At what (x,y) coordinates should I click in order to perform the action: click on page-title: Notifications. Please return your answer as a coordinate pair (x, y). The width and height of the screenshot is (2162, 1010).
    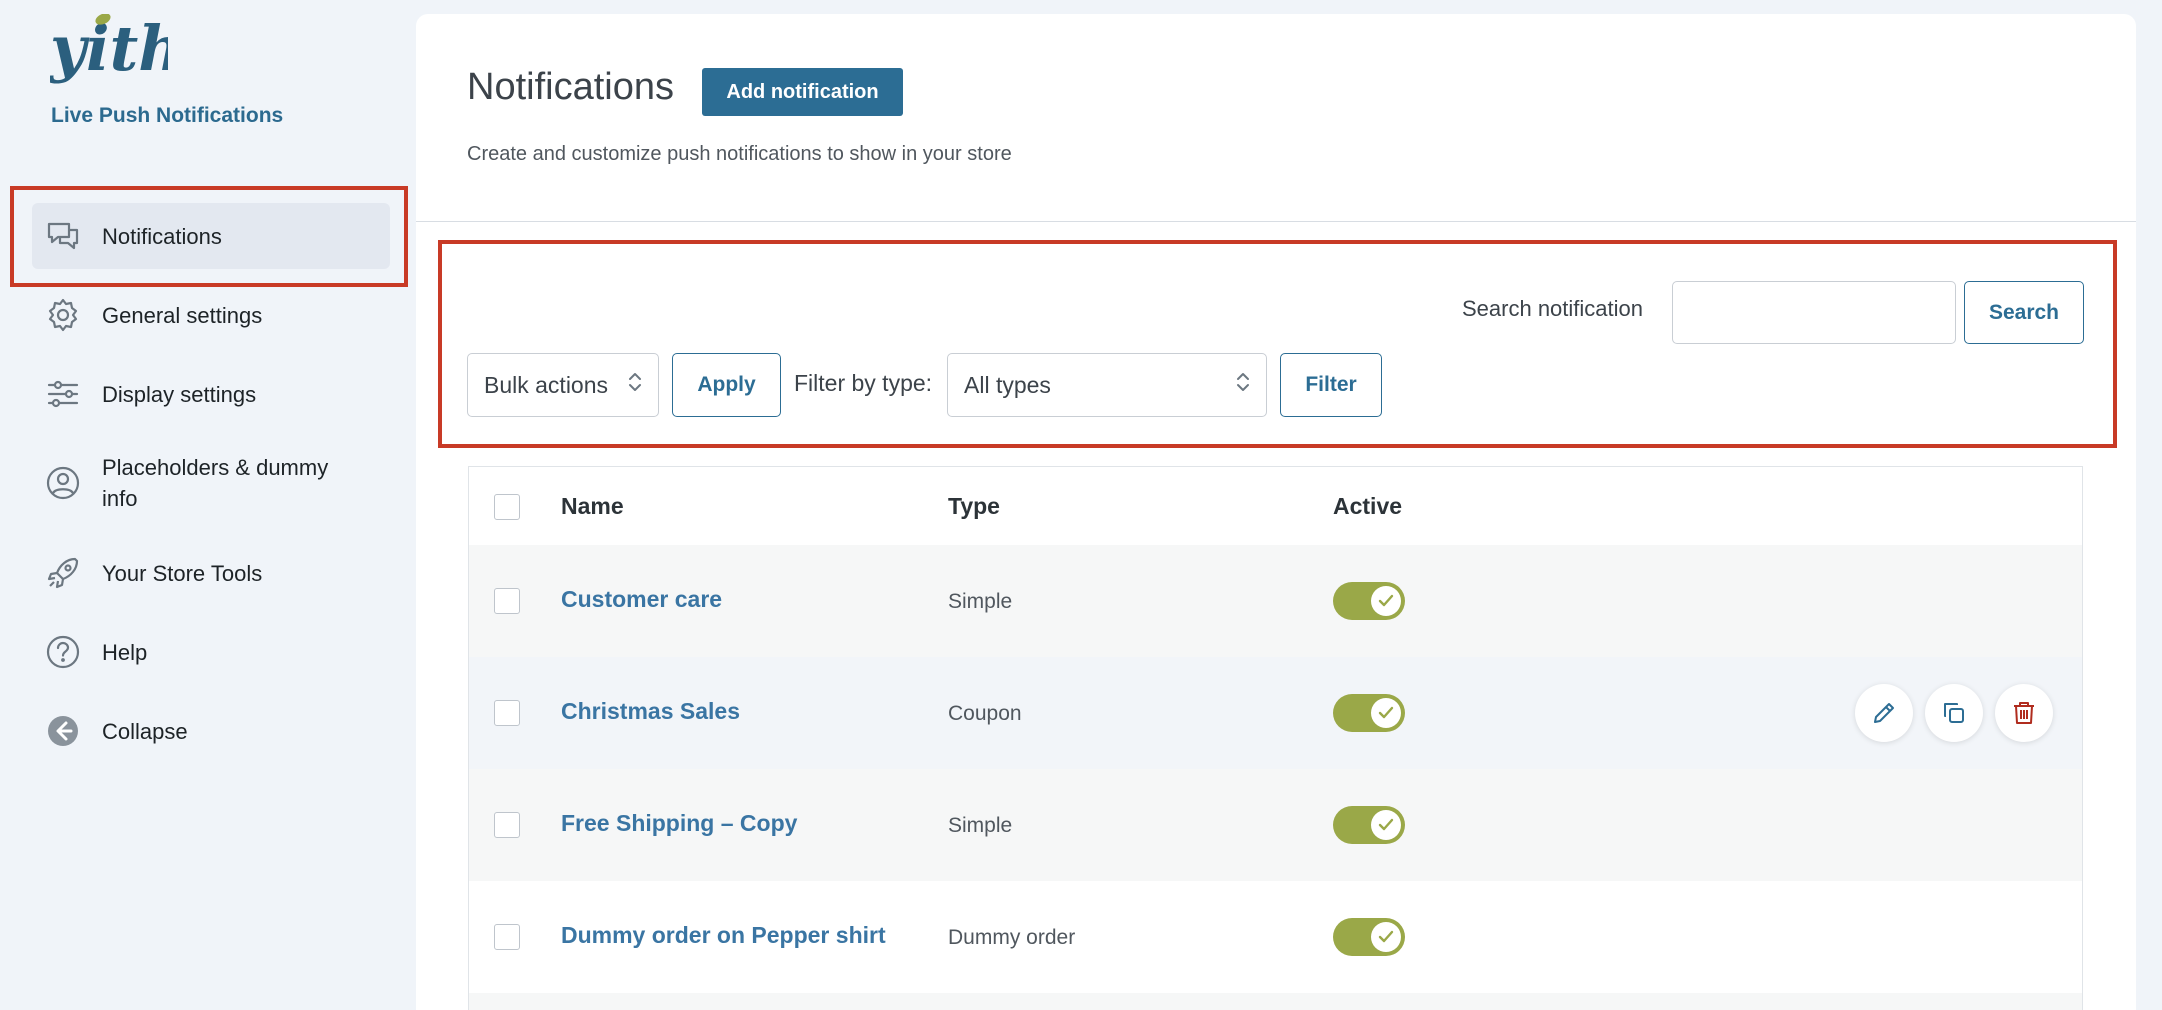
    Looking at the image, I should click on (570, 87).